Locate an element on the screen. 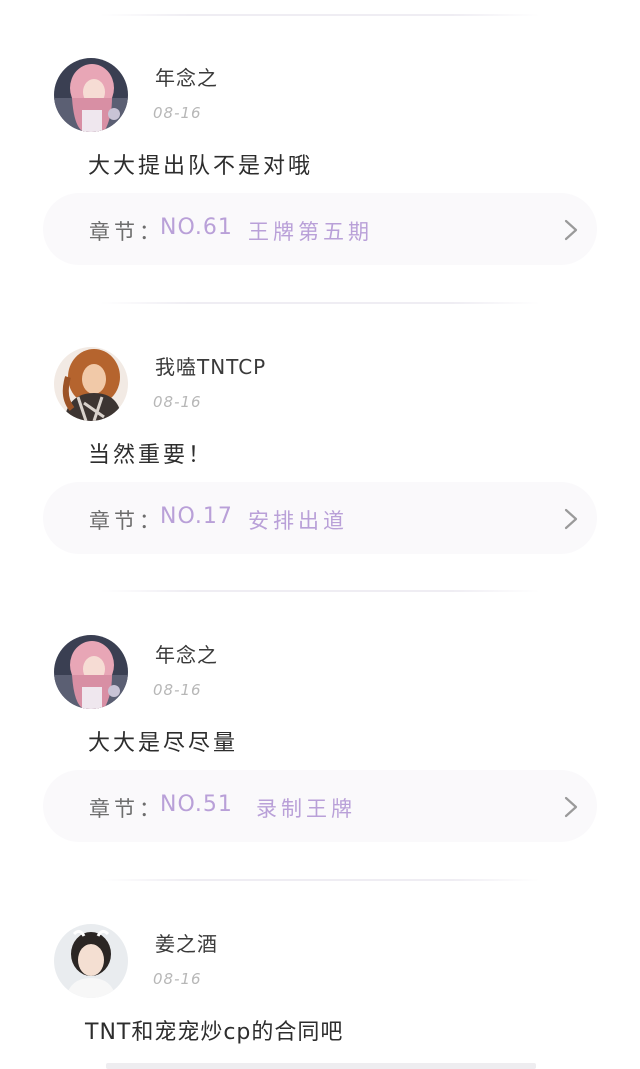  user-avatar-auburn-hair-icon is located at coordinates (91, 384).